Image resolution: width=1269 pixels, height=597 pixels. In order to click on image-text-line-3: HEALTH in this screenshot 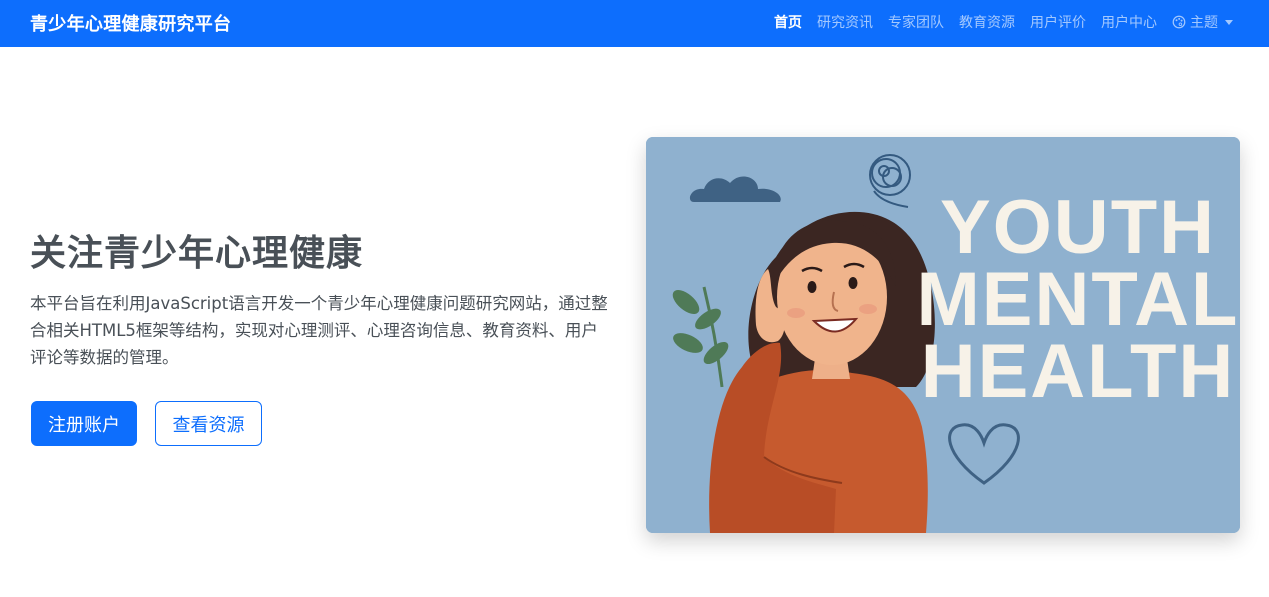, I will do `click(1078, 371)`.